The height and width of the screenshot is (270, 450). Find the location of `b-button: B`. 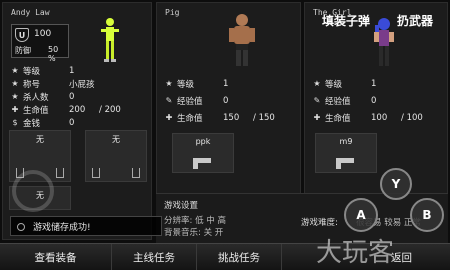

b-button: B is located at coordinates (427, 215).